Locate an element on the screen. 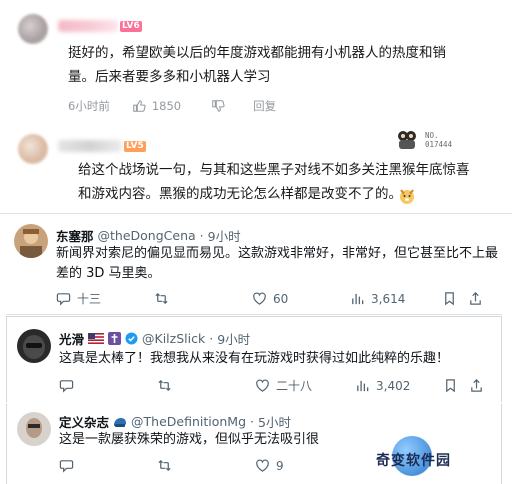 This screenshot has width=512, height=484. tweet-actions: 十三 60 3,614 is located at coordinates (277, 298).